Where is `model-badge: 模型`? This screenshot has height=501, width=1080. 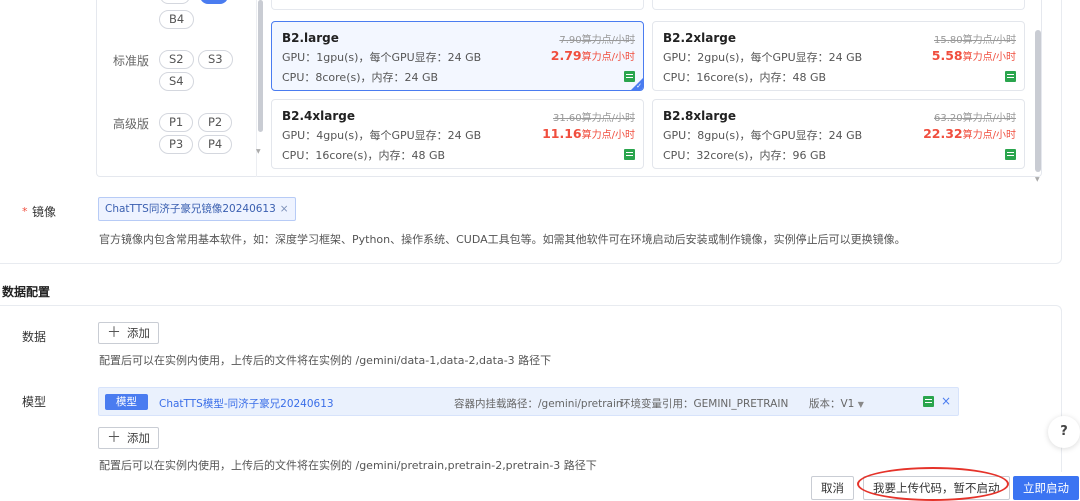
model-badge: 模型 is located at coordinates (126, 402).